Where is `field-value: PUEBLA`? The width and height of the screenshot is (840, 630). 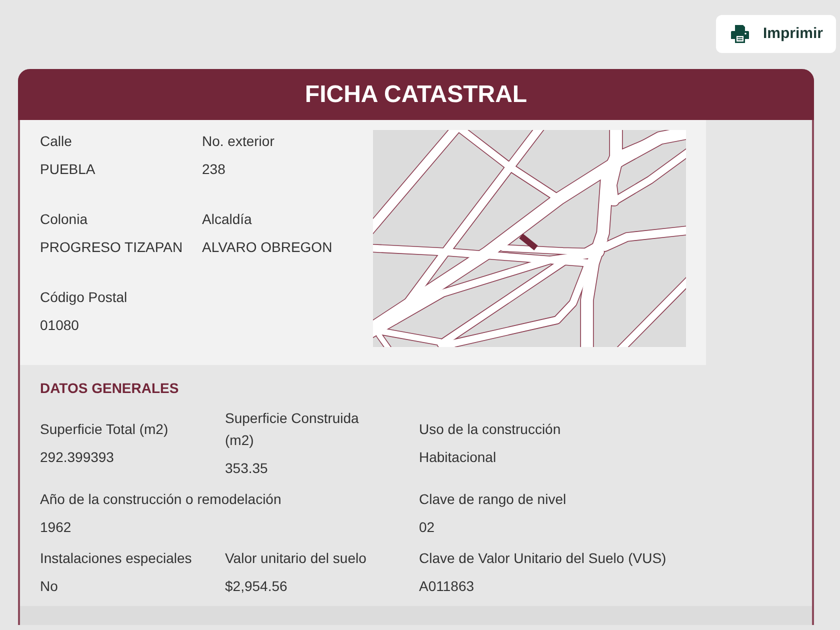
field-value: PUEBLA is located at coordinates (68, 169).